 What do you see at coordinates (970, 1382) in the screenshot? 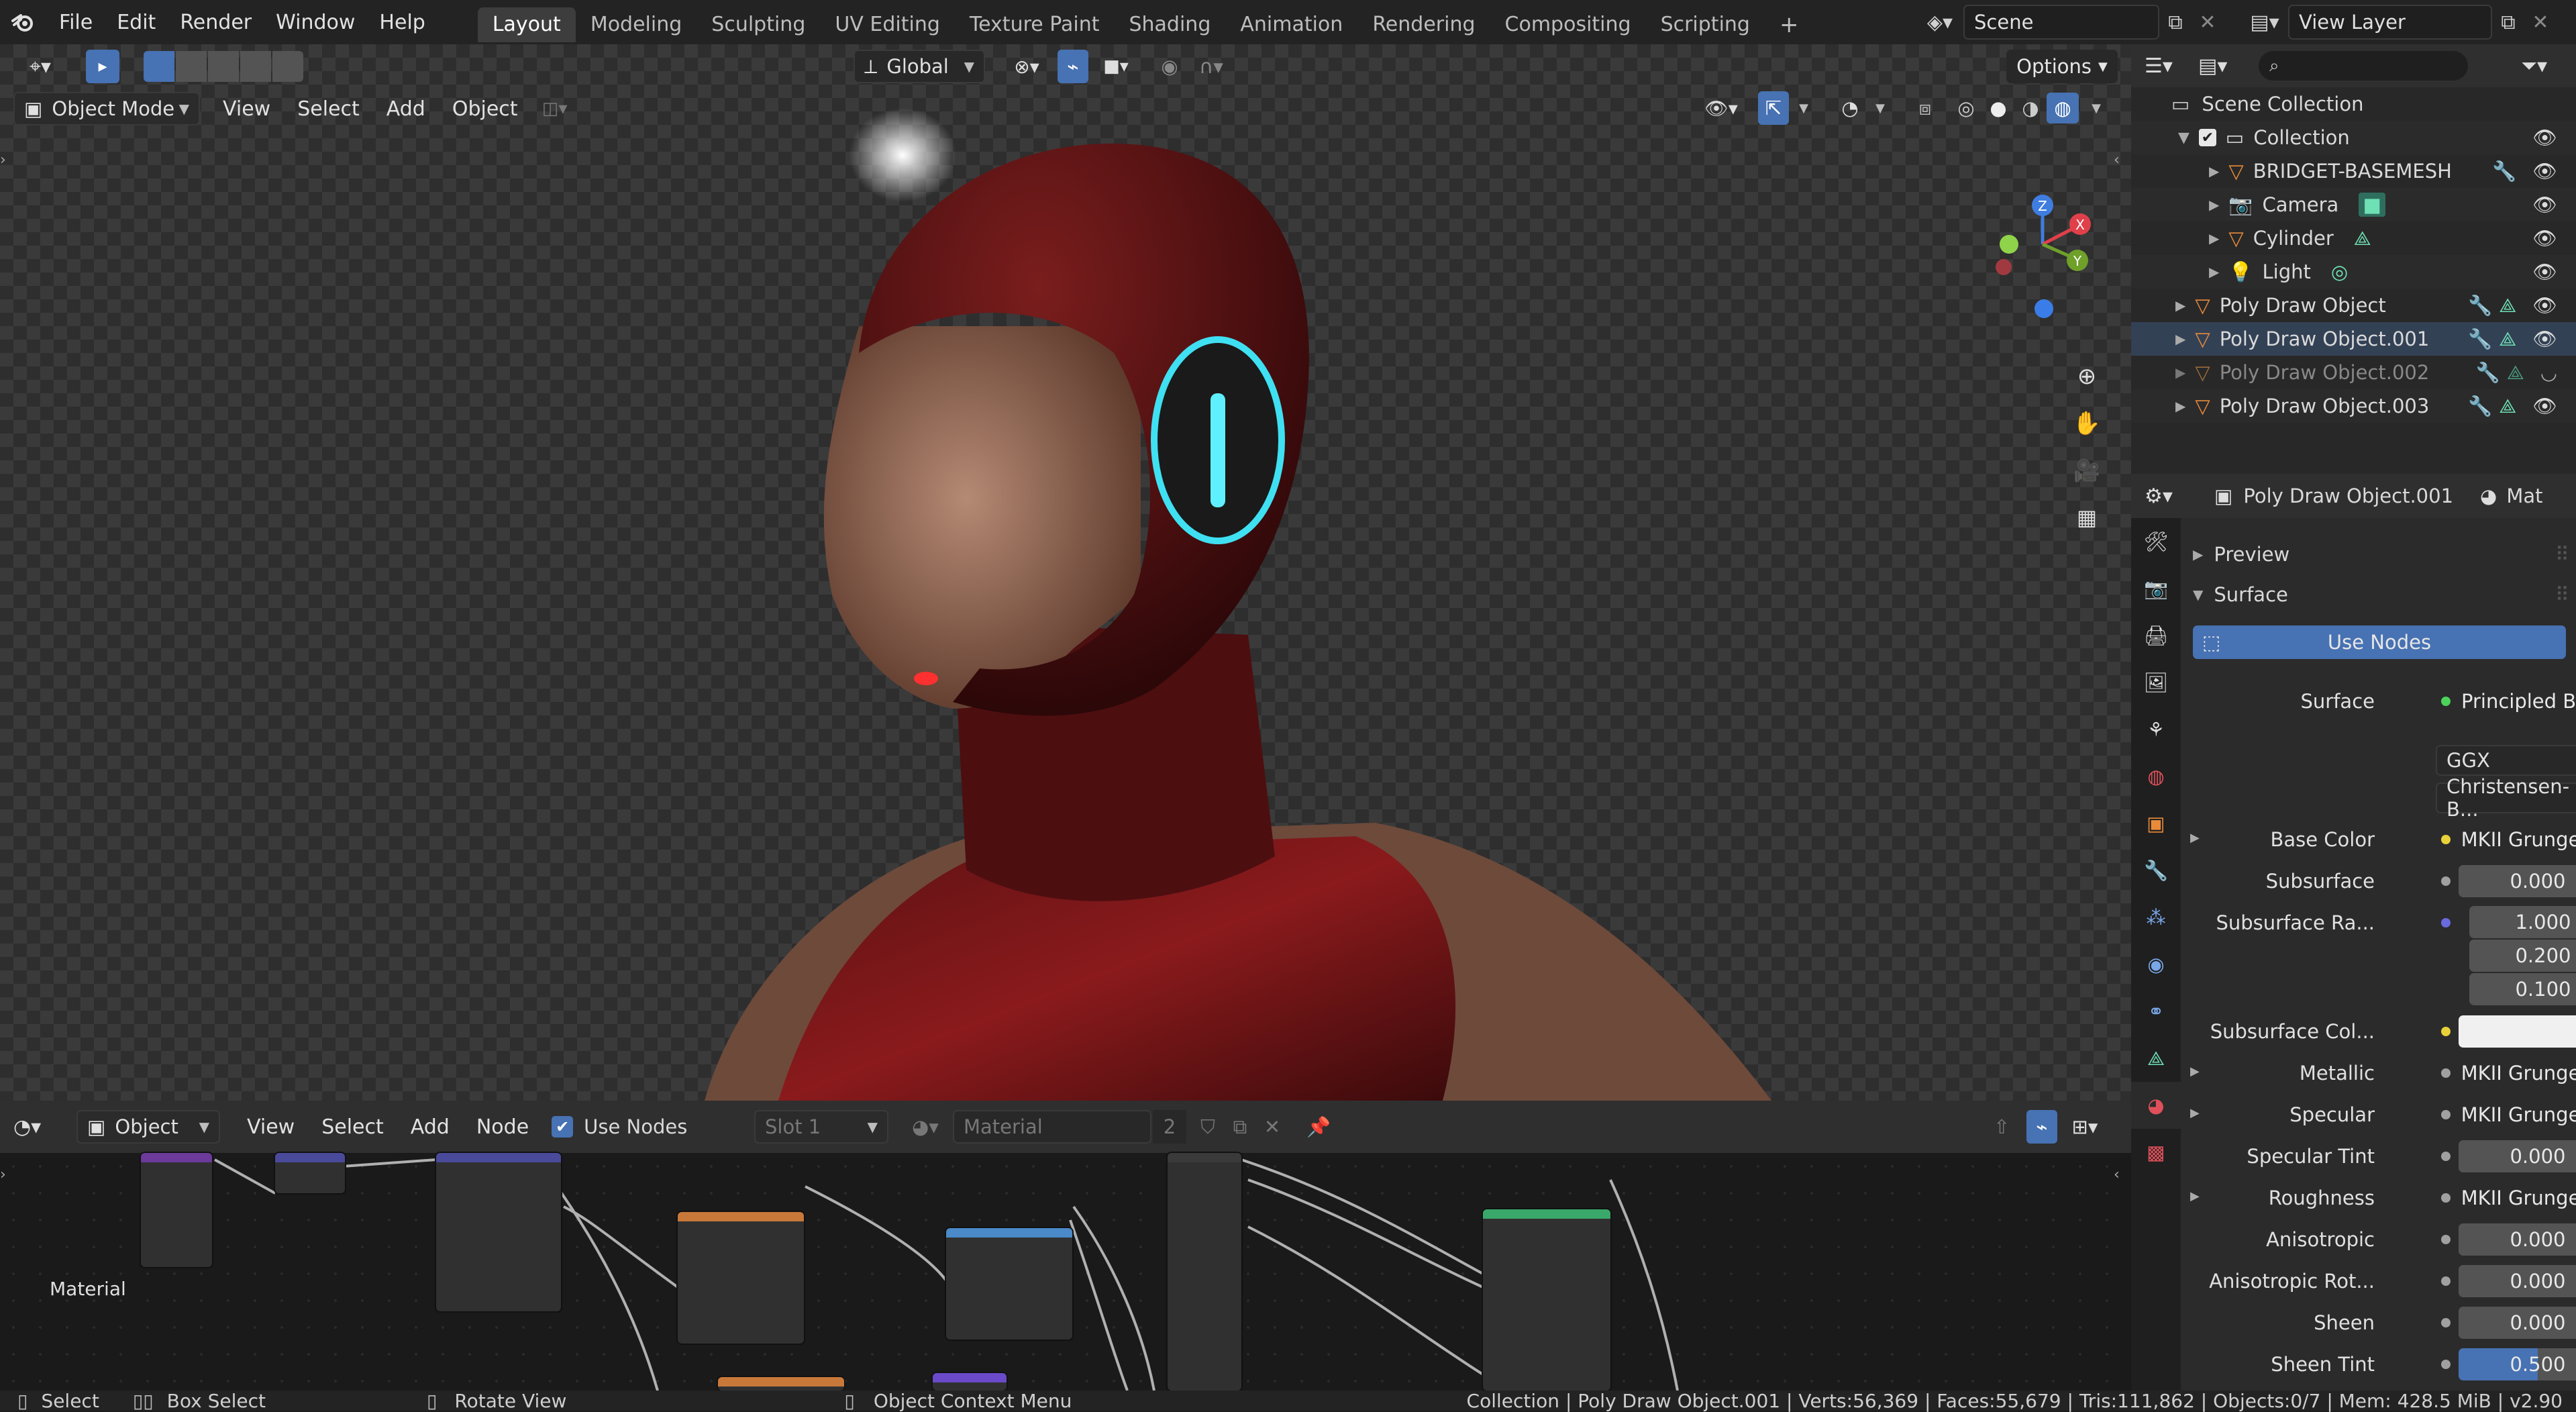
I see `bump-node` at bounding box center [970, 1382].